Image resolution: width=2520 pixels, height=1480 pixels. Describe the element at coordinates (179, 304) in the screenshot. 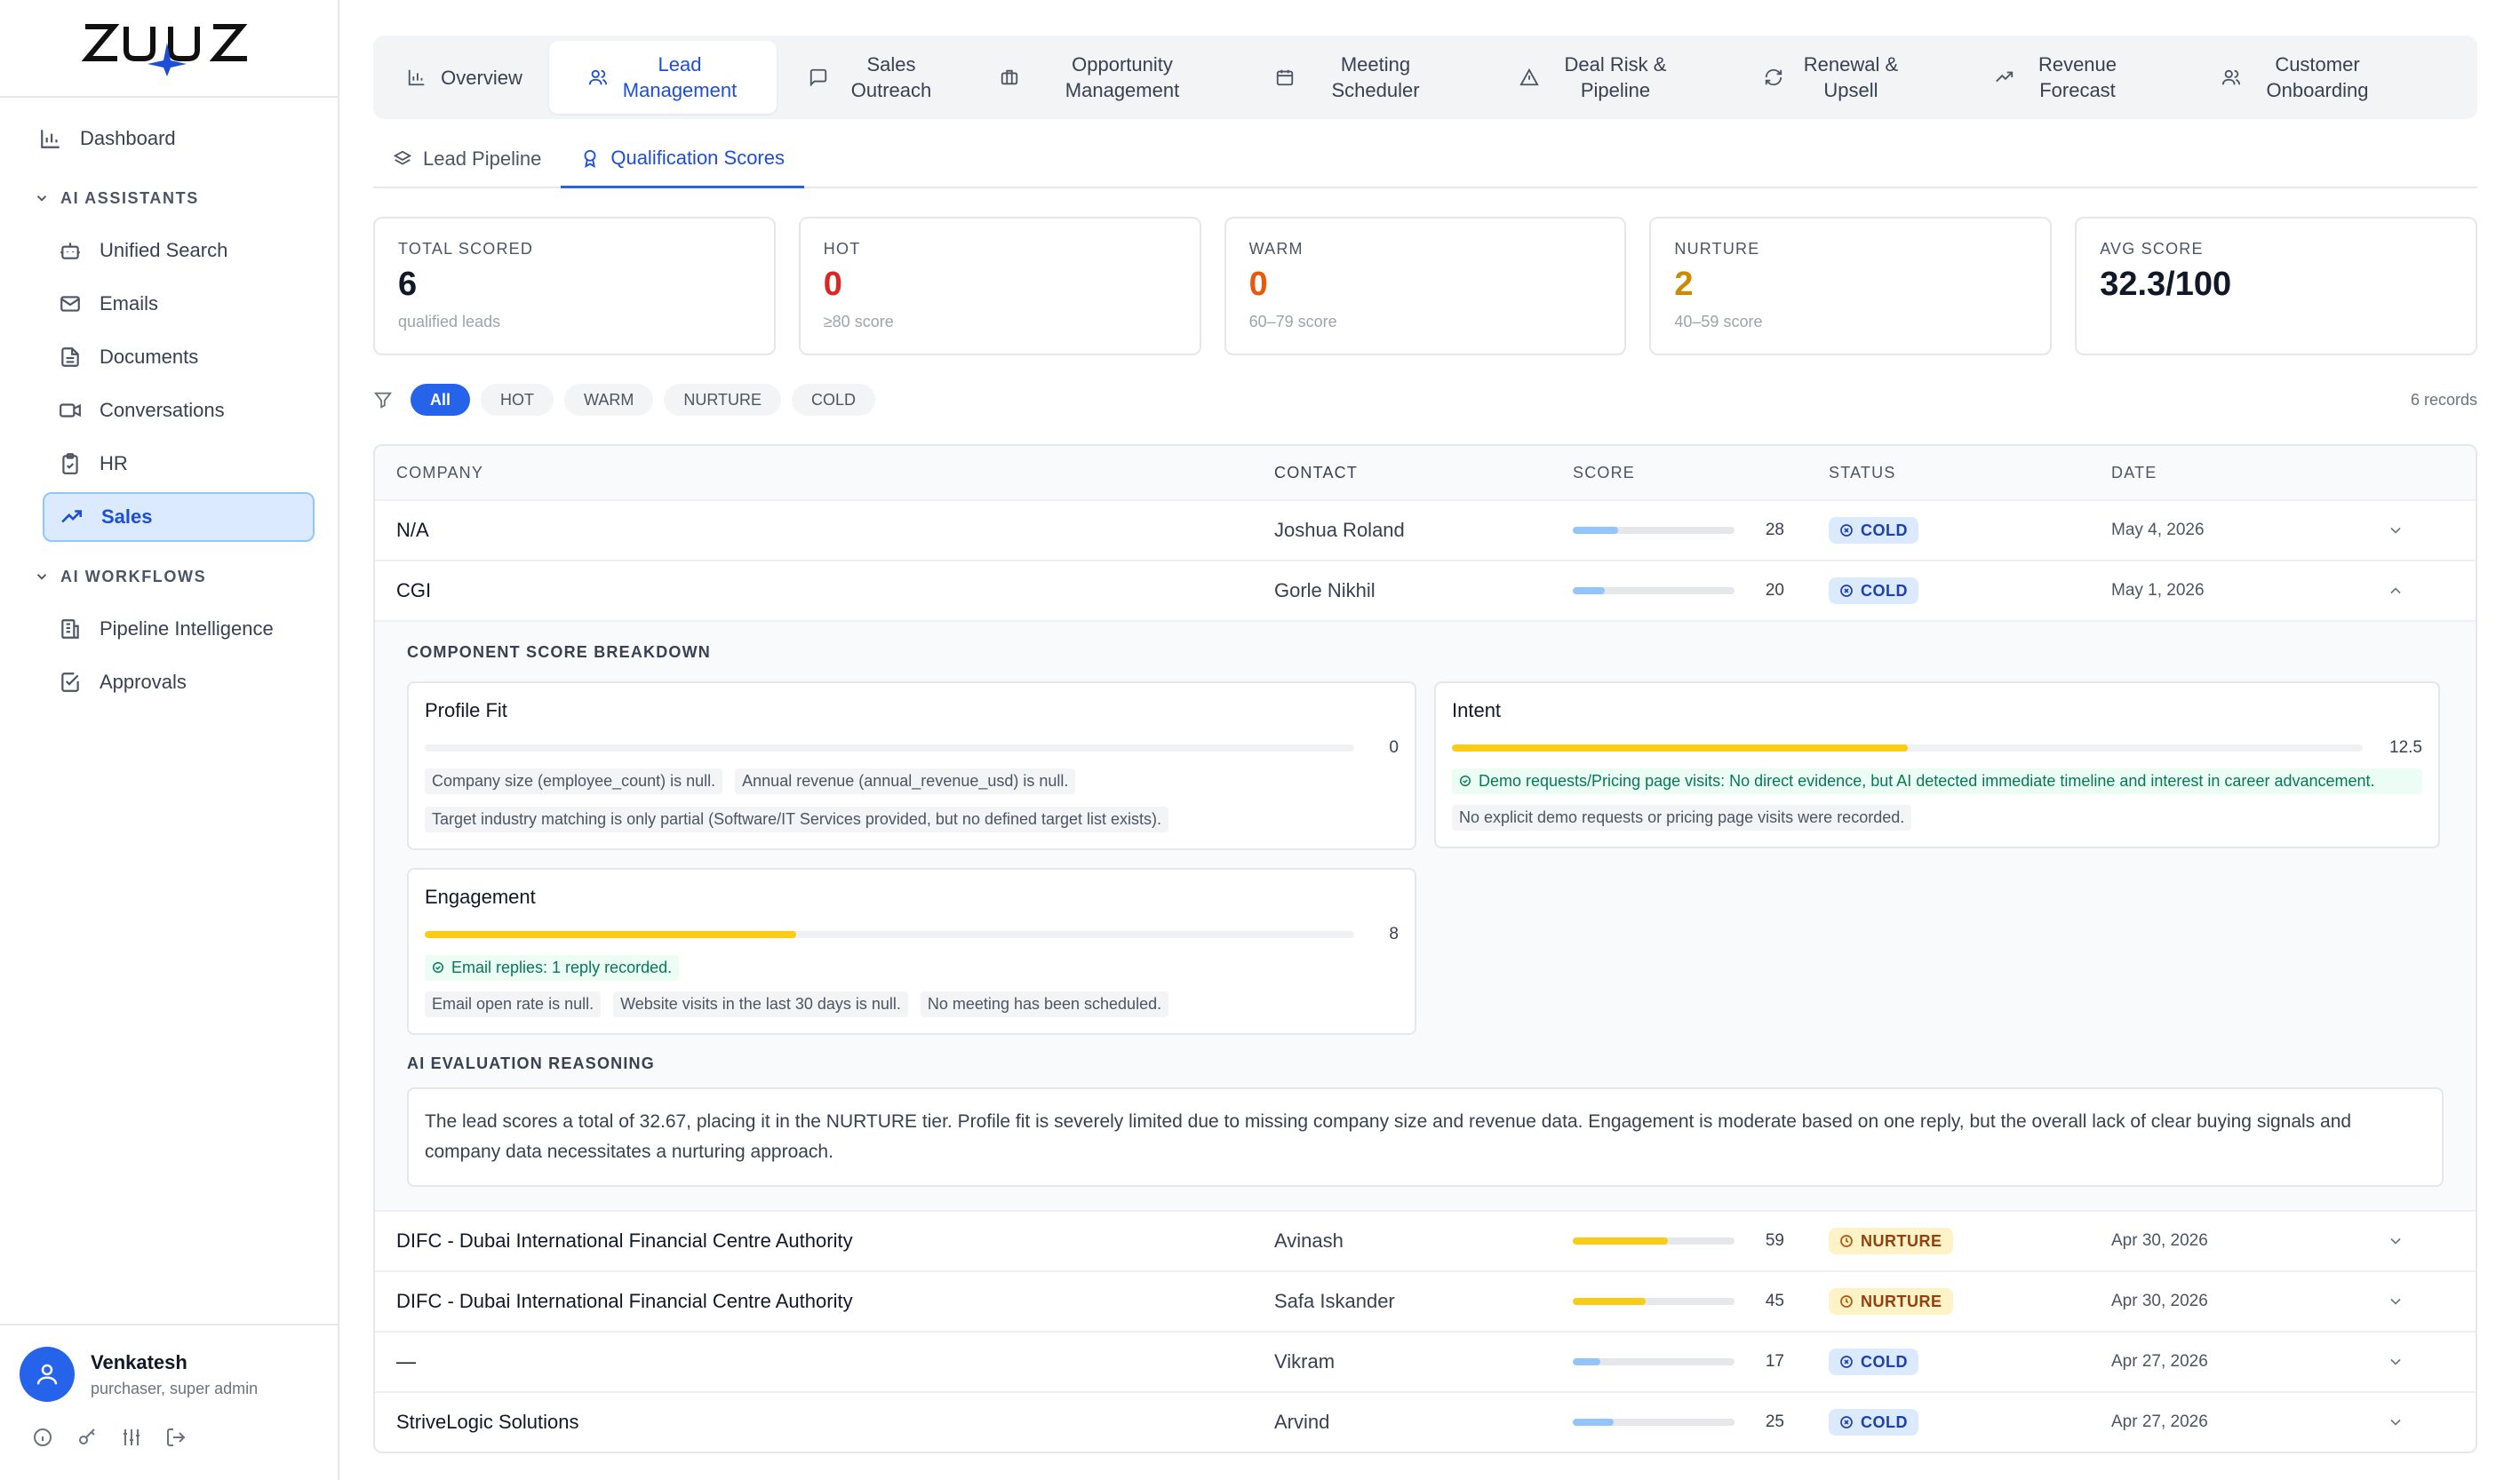

I see `sidebar-item-emails: Emails` at that location.